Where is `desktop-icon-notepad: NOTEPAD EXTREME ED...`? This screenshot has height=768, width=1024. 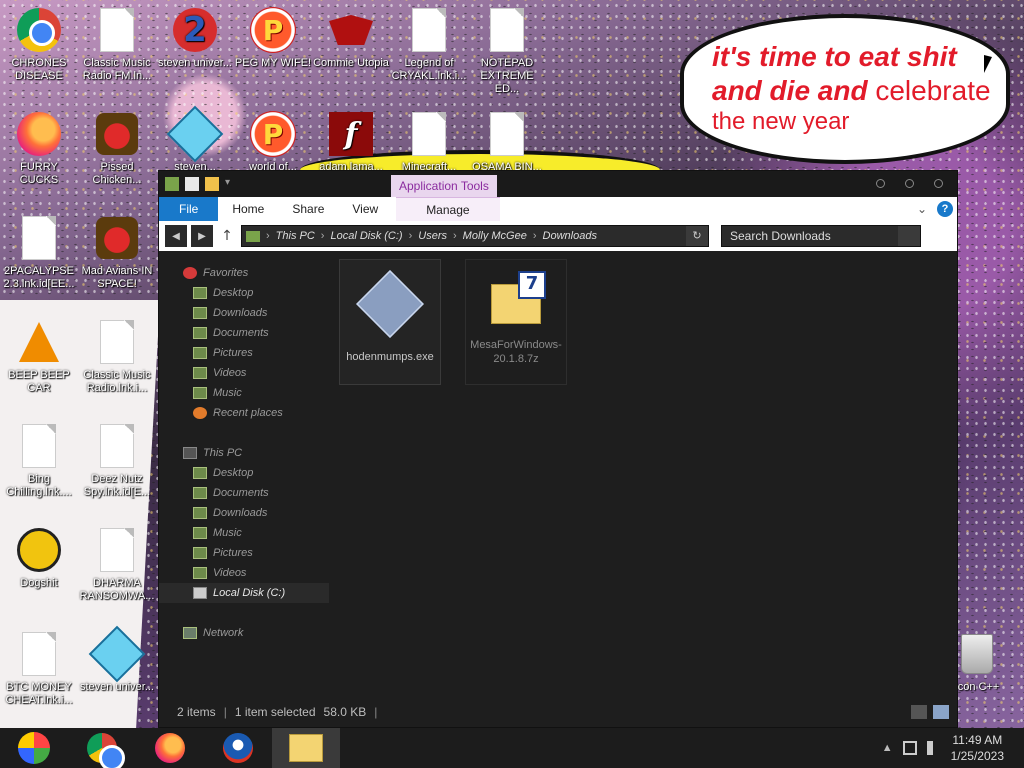
desktop-icon-notepad: NOTEPAD EXTREME ED... is located at coordinates (507, 51).